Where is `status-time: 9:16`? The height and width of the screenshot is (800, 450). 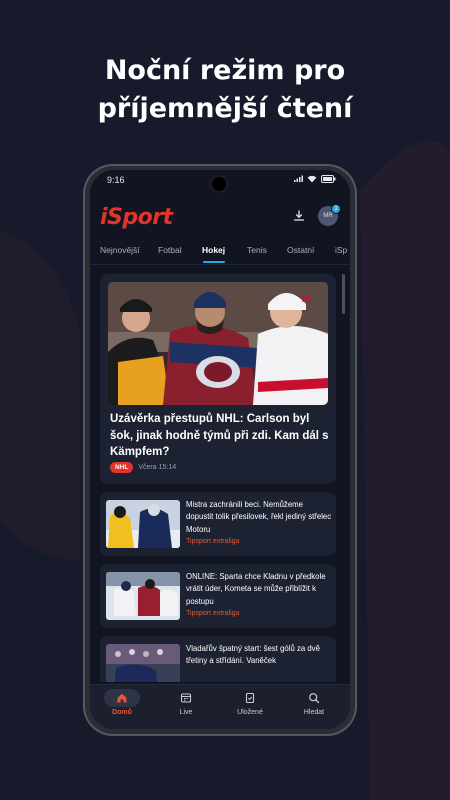
status-time: 9:16 is located at coordinates (116, 180).